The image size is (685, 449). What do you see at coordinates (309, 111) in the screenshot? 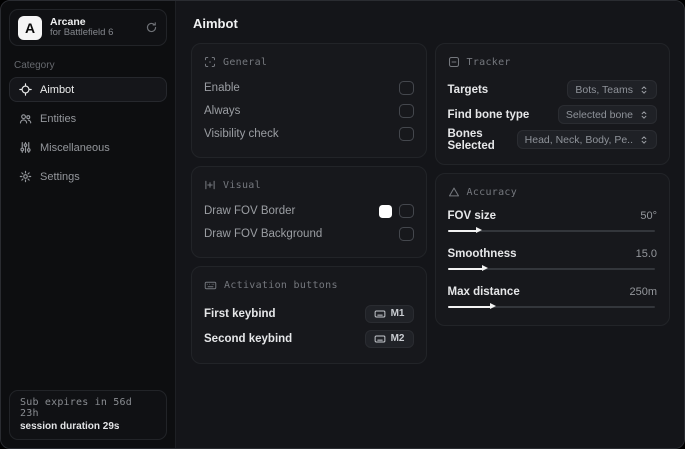
I see `setting-row: Always` at bounding box center [309, 111].